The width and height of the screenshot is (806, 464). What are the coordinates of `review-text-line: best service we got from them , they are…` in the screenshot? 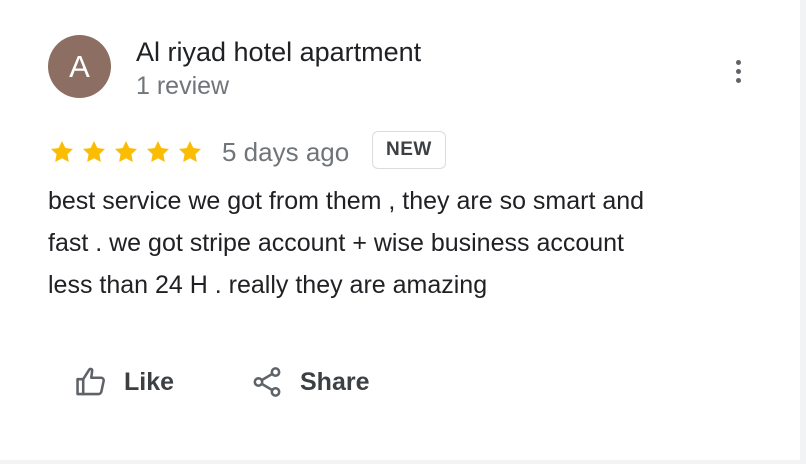 It's located at (346, 201).